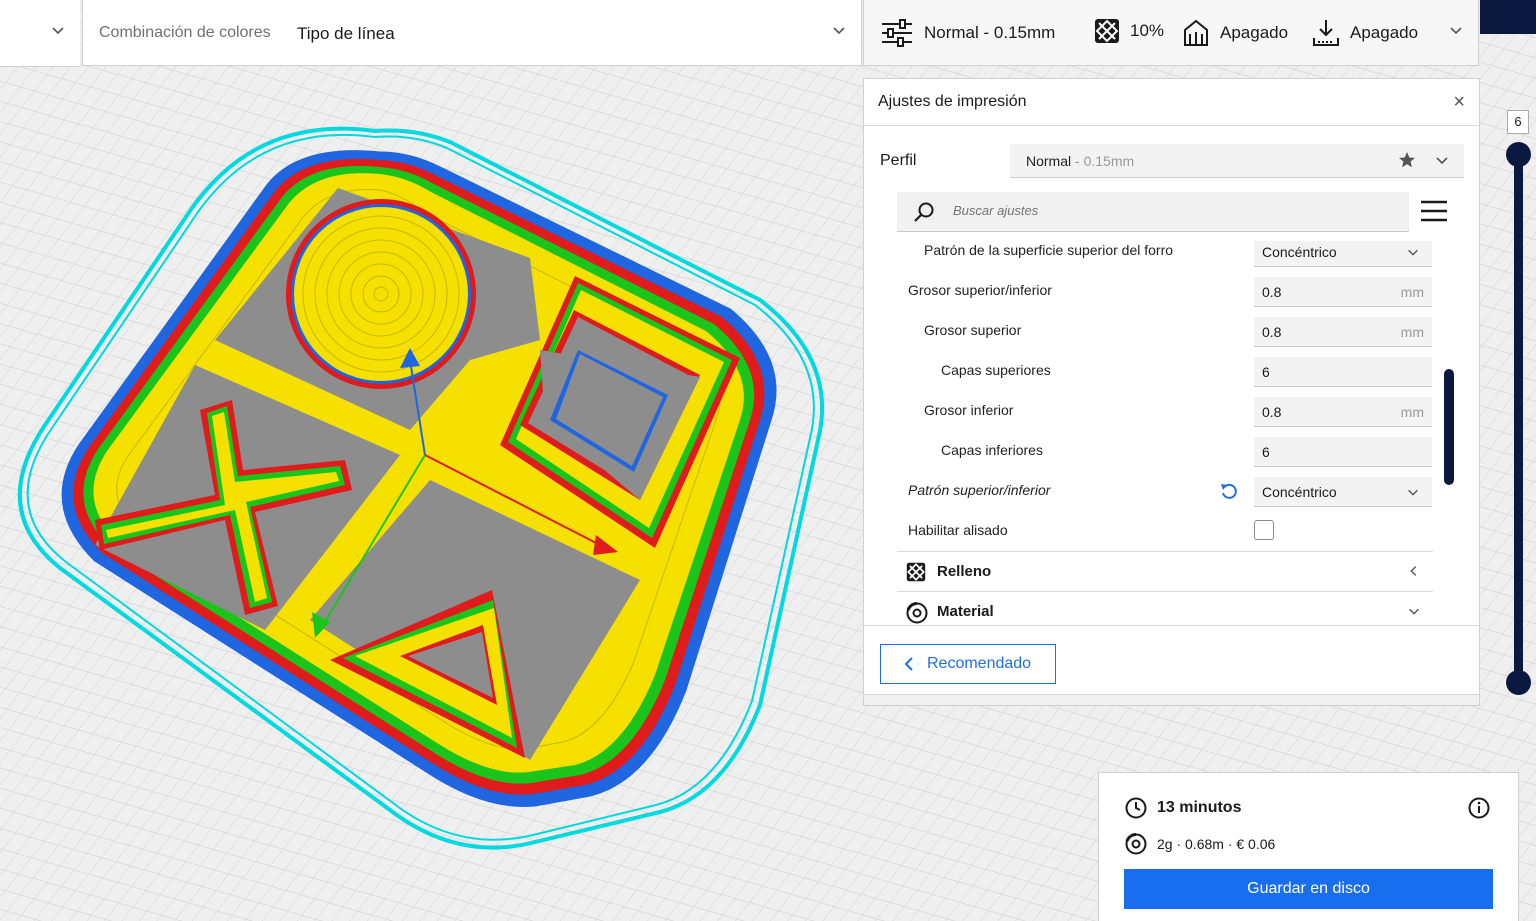 Image resolution: width=1536 pixels, height=921 pixels. I want to click on search-icon, so click(924, 212).